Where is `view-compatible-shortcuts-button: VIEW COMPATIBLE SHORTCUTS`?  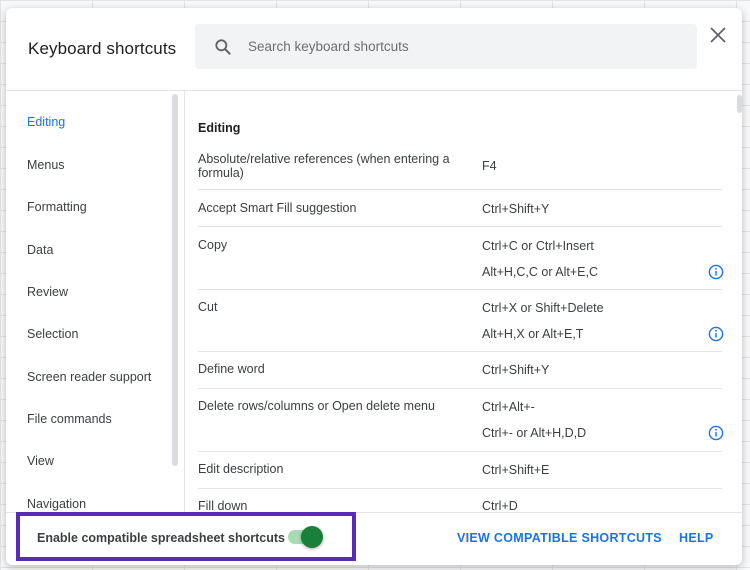 view-compatible-shortcuts-button: VIEW COMPATIBLE SHORTCUTS is located at coordinates (559, 538).